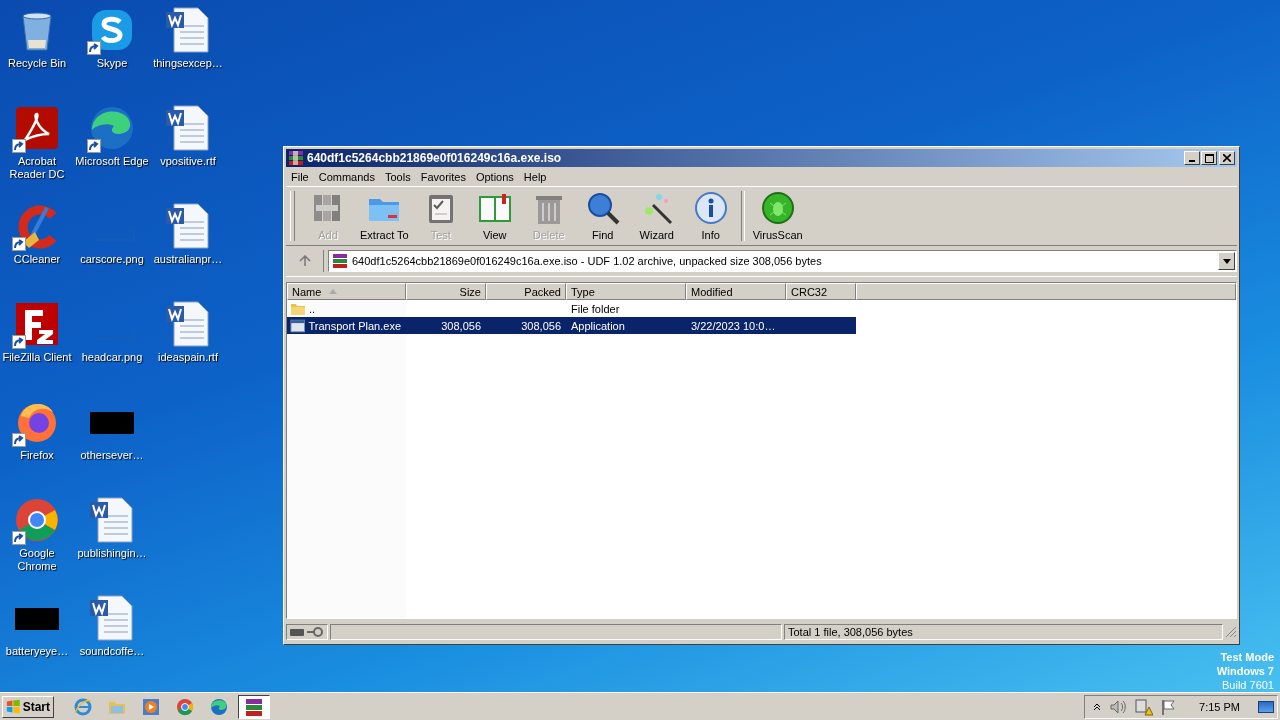 Image resolution: width=1280 pixels, height=720 pixels. I want to click on maximize-icon, so click(1209, 158).